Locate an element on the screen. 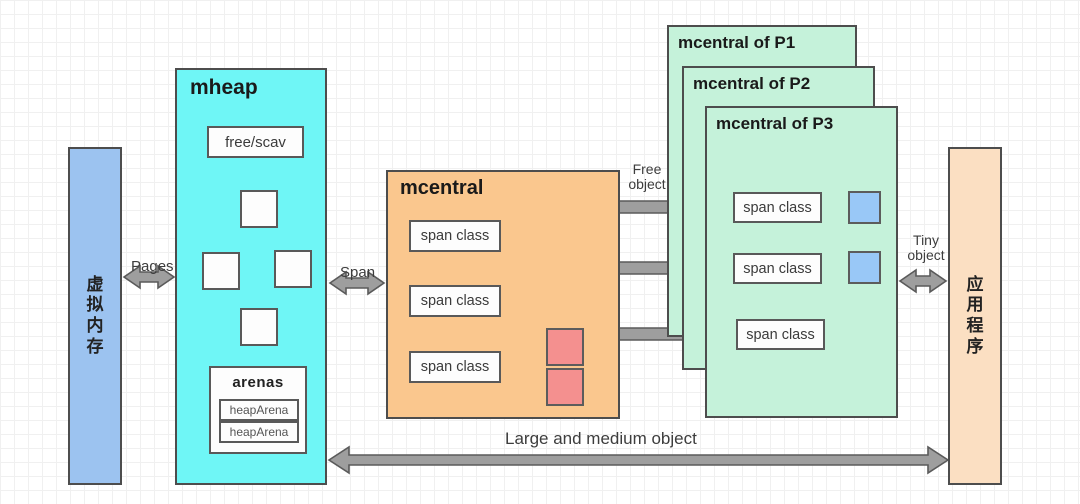 This screenshot has width=1080, height=504. edge-label-tiny-object: Tiny object is located at coordinates (926, 248).